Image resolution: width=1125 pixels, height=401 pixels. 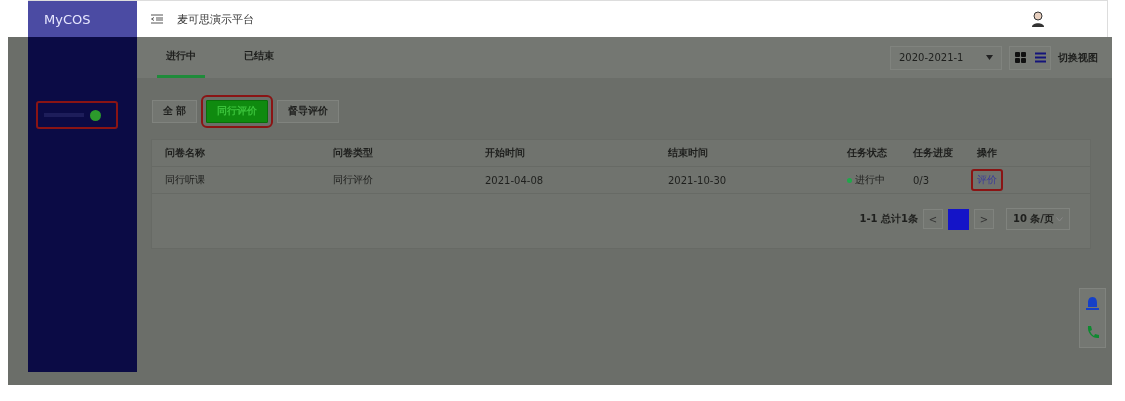 I want to click on column-header: 操作, so click(x=987, y=153).